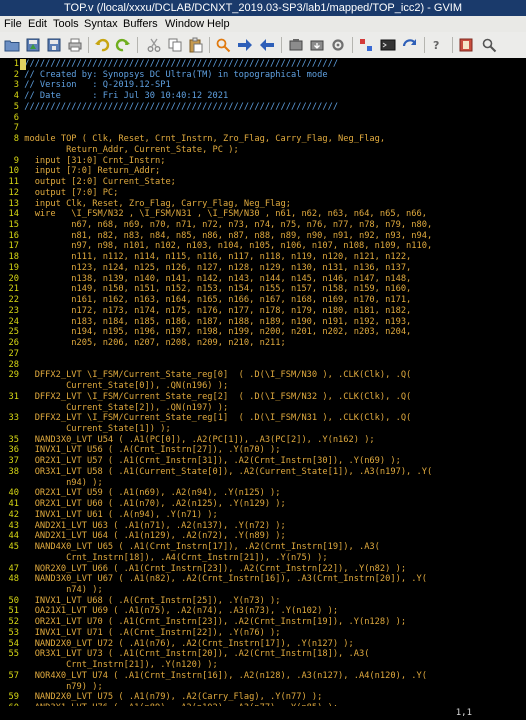  What do you see at coordinates (263, 515) in the screenshot?
I see `code-line: 42 INVX1_LVT U61 ( .A(n94), .Y(n71) );` at bounding box center [263, 515].